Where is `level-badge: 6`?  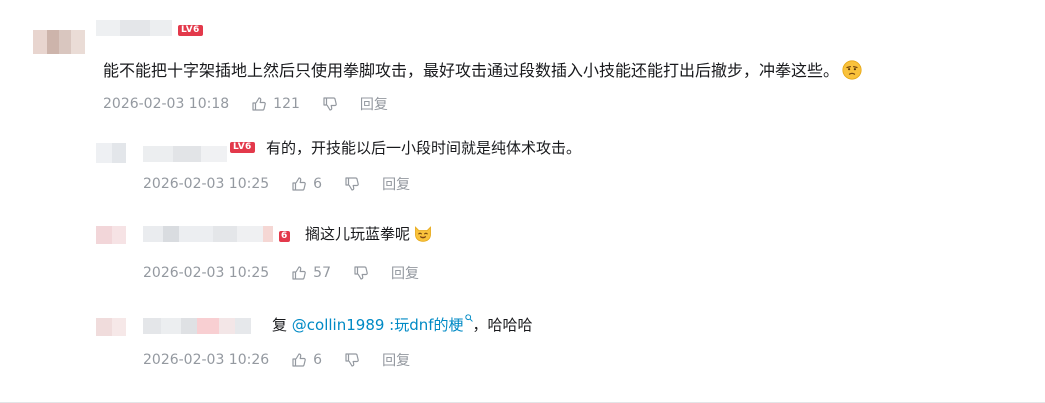 level-badge: 6 is located at coordinates (284, 236).